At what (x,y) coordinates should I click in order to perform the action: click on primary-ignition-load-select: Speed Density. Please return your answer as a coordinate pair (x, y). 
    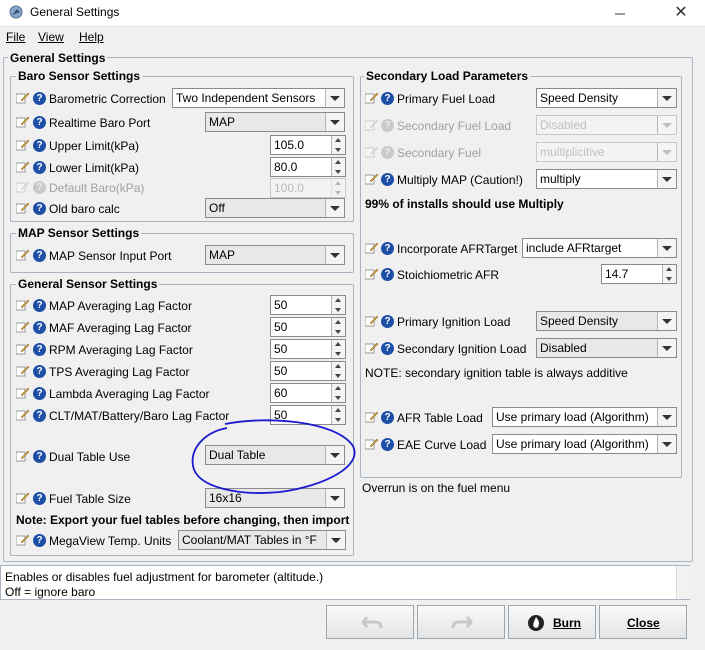
    Looking at the image, I should click on (606, 321).